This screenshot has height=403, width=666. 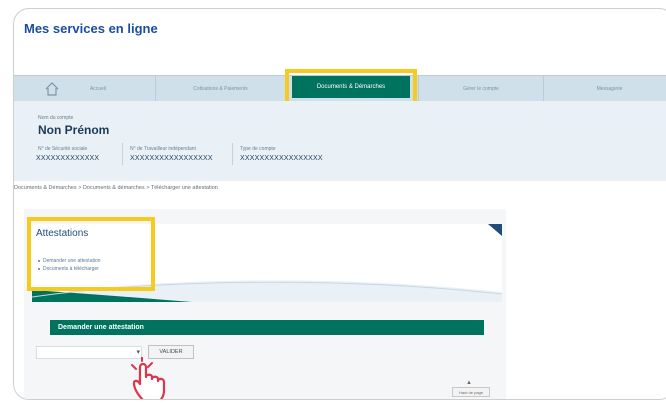 I want to click on arrow-up-icon: ▲, so click(x=469, y=383).